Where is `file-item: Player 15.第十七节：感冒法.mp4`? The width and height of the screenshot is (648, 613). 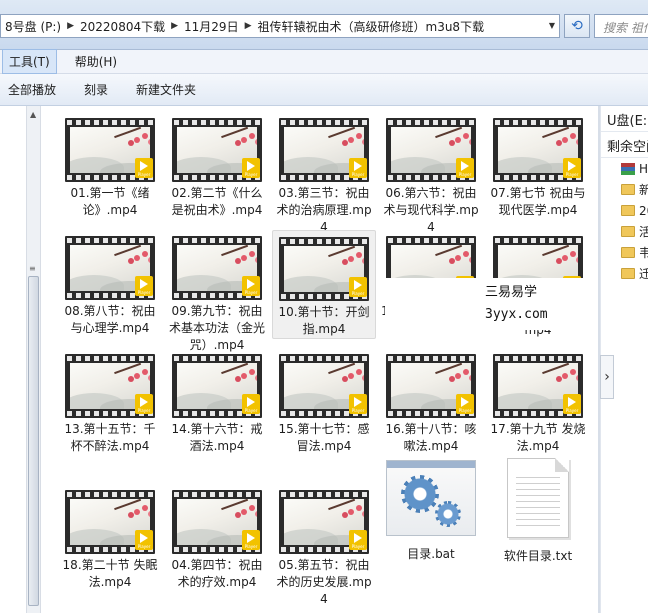
file-item: Player 15.第十七节：感冒法.mp4 is located at coordinates (324, 401).